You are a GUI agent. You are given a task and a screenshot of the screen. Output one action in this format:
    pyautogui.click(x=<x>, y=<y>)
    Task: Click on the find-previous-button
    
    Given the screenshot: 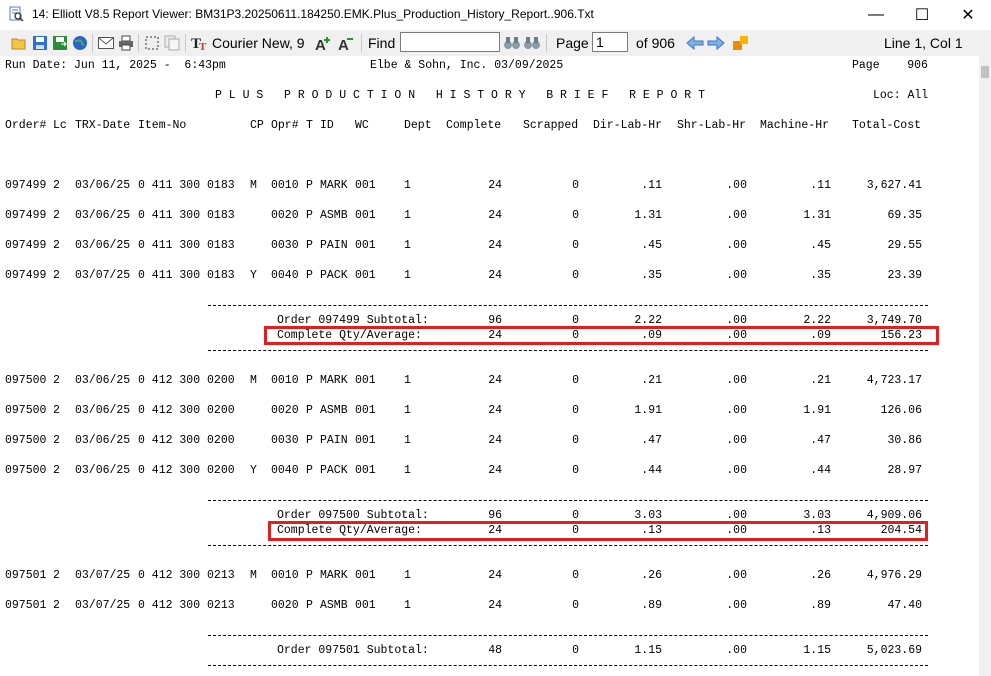 What is the action you would take?
    pyautogui.click(x=512, y=43)
    